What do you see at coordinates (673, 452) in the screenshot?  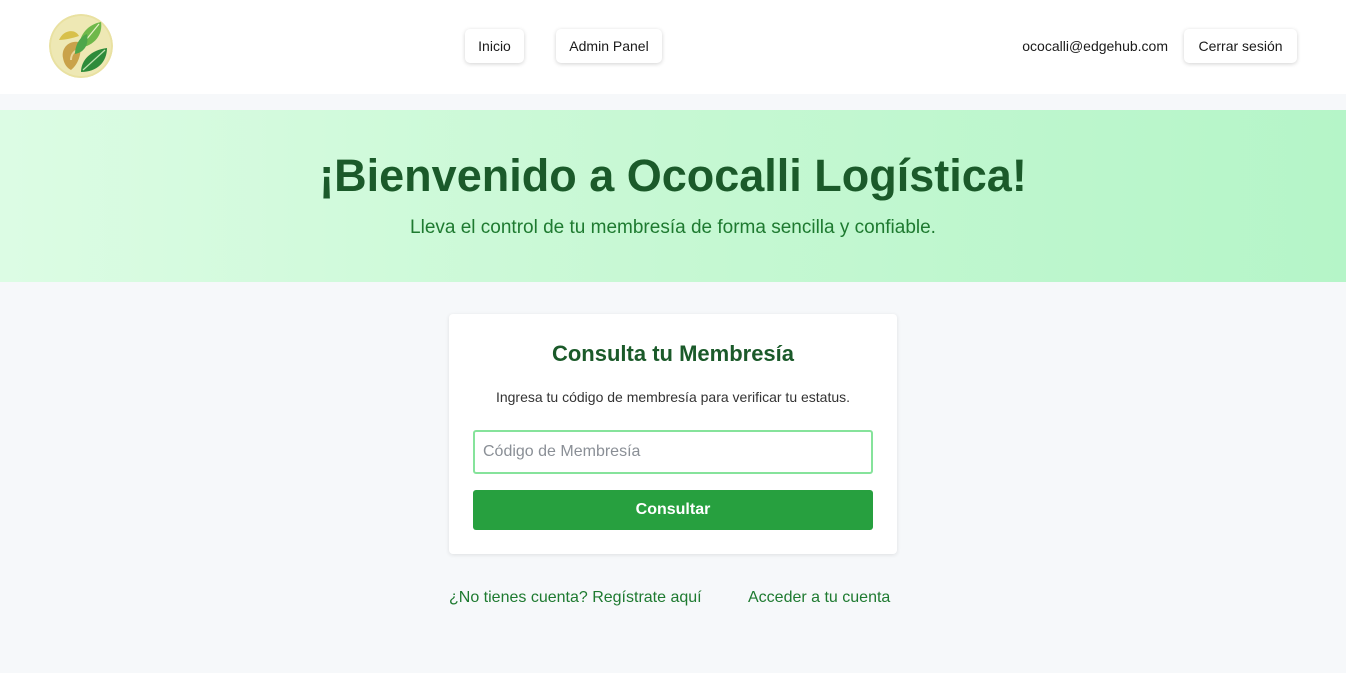 I see `membership-code-input` at bounding box center [673, 452].